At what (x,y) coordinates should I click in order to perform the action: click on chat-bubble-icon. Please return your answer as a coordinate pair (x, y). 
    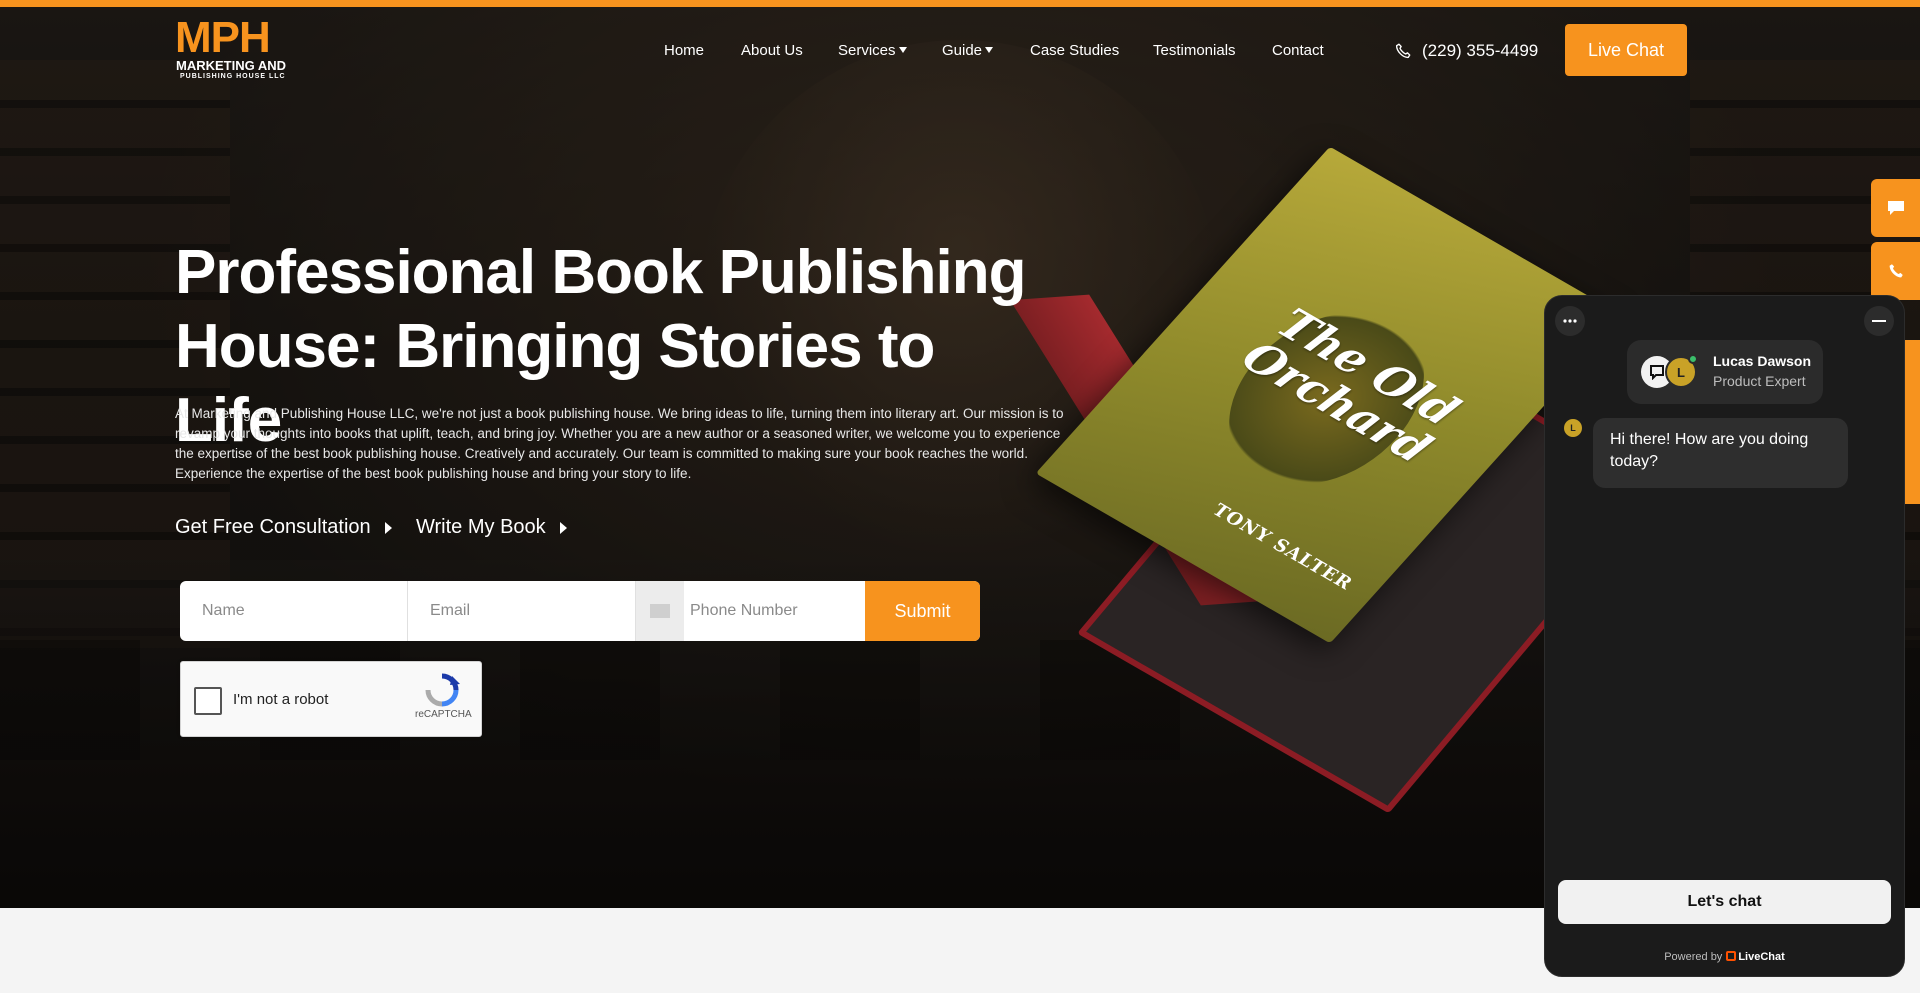
    Looking at the image, I should click on (1895, 208).